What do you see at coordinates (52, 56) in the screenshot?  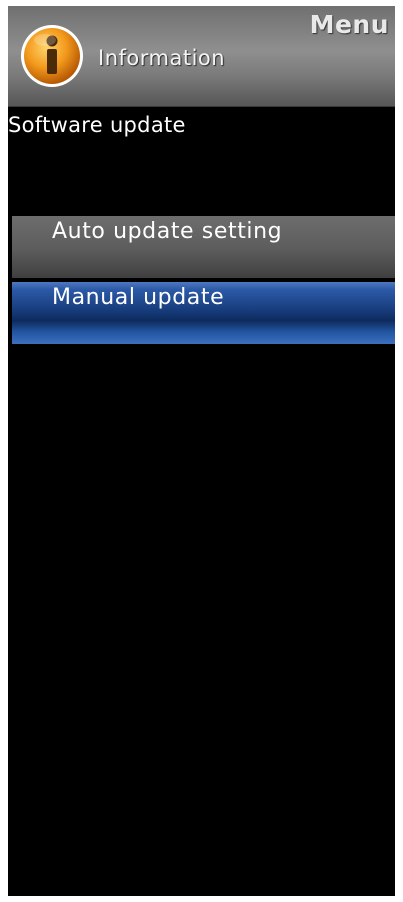 I see `info-icon` at bounding box center [52, 56].